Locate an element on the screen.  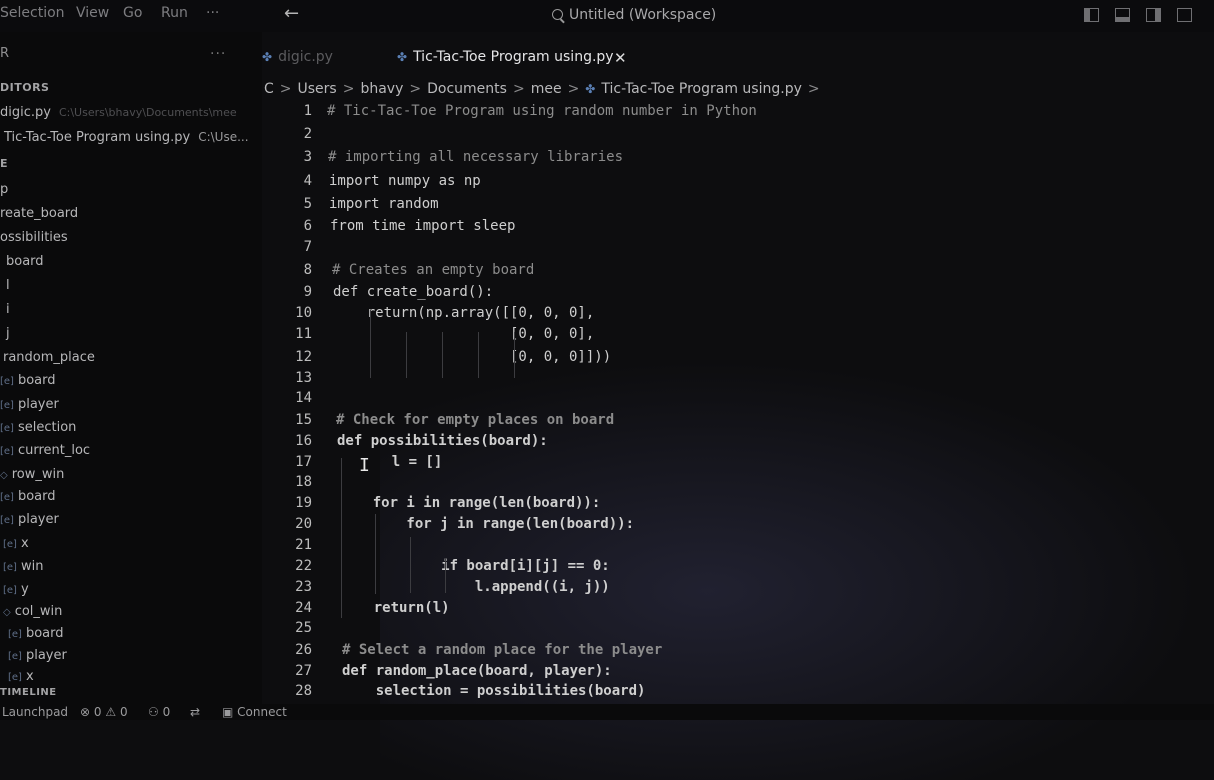
outline-item-label: reate_board is located at coordinates (39, 213).